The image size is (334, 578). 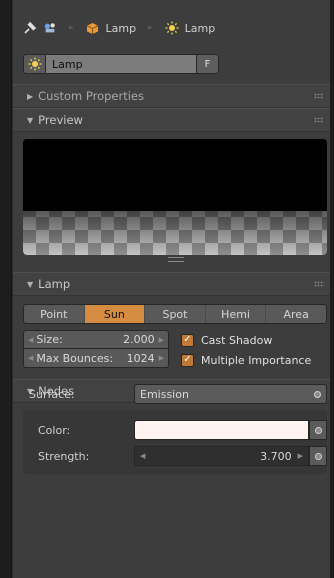 What do you see at coordinates (176, 259) in the screenshot?
I see `preview-resize-handle` at bounding box center [176, 259].